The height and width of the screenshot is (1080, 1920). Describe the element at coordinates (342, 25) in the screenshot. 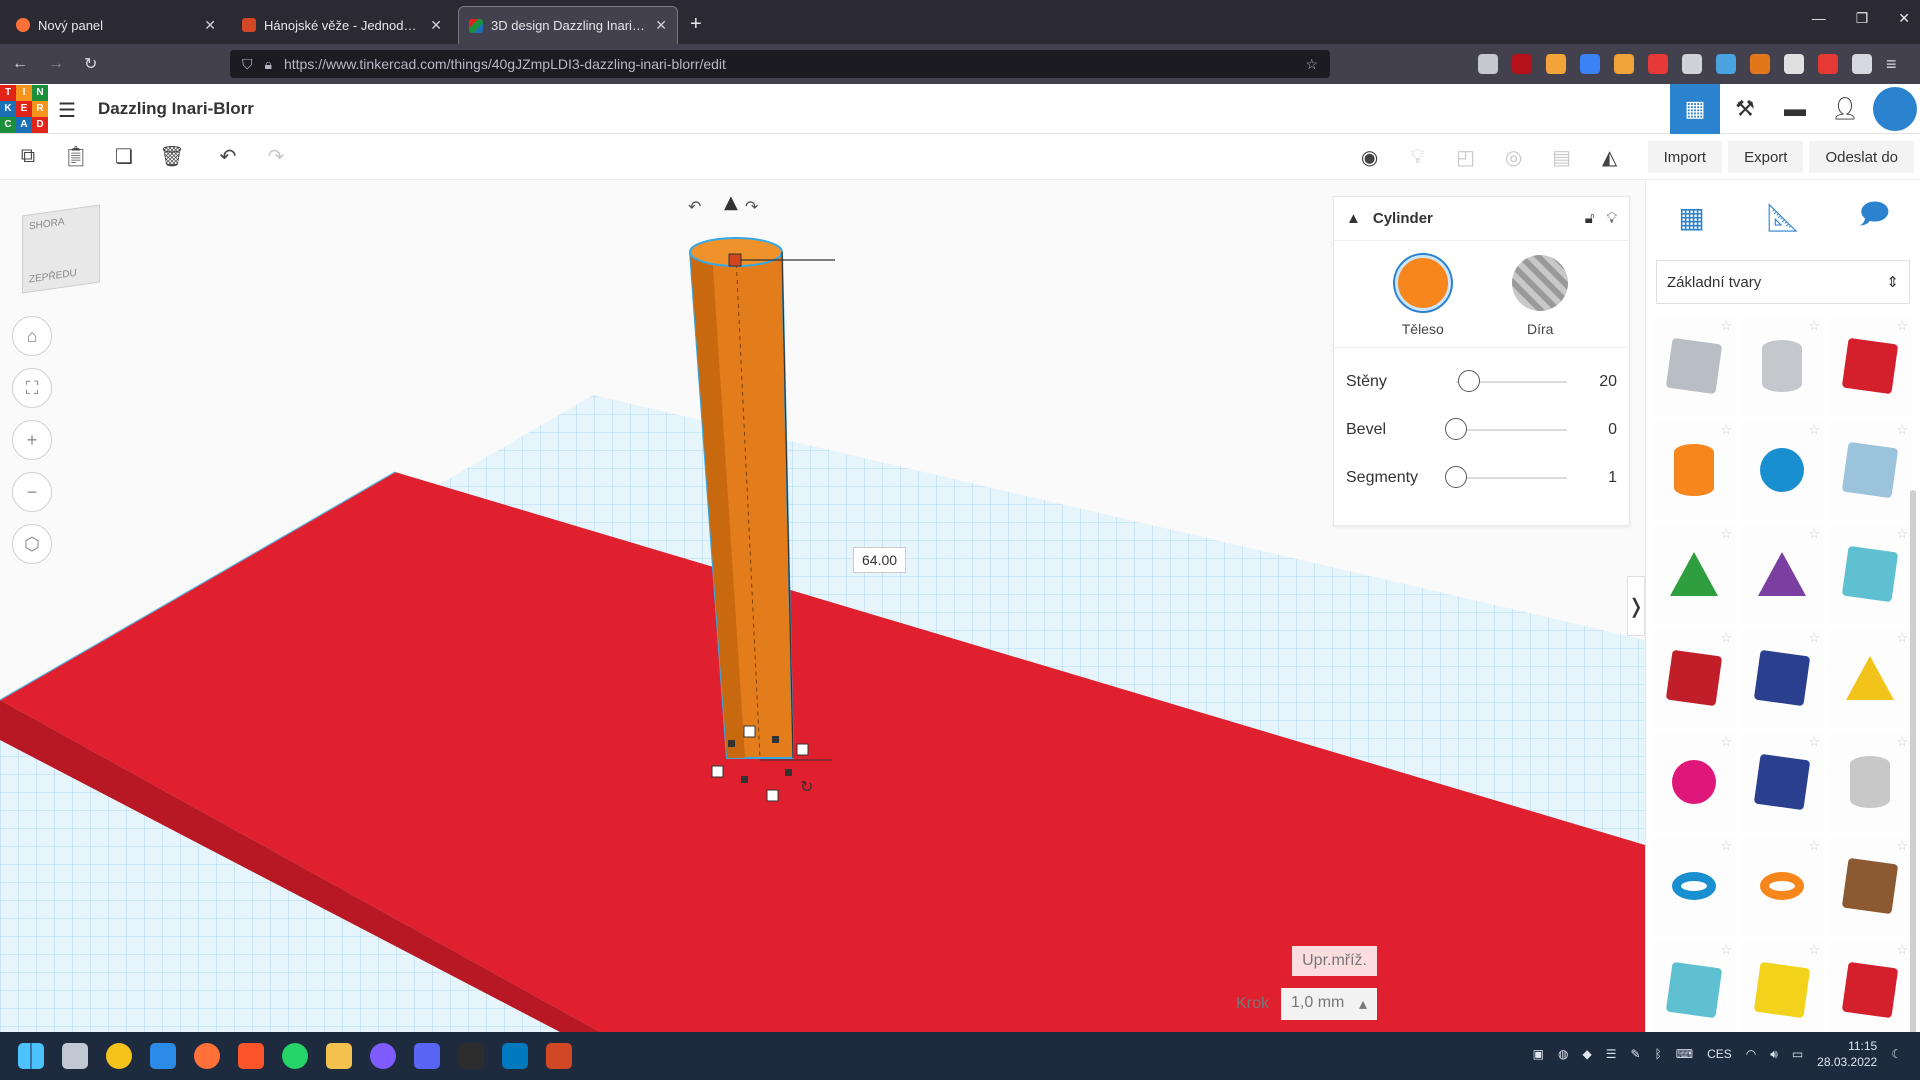

I see `tab-hanoi: Hánojské věže - Jednoduchý hl ✕` at that location.